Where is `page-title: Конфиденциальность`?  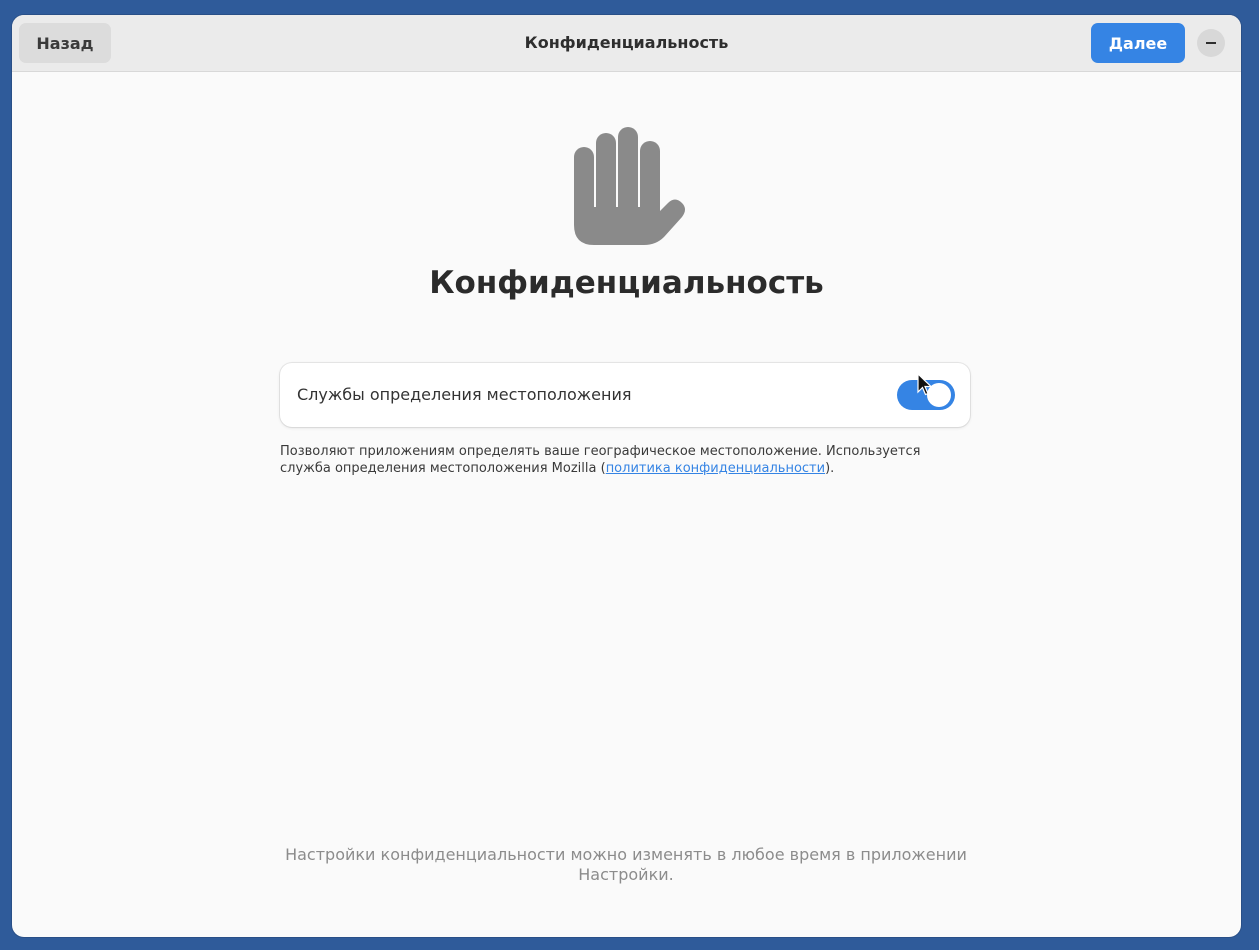
page-title: Конфиденциальность is located at coordinates (626, 283).